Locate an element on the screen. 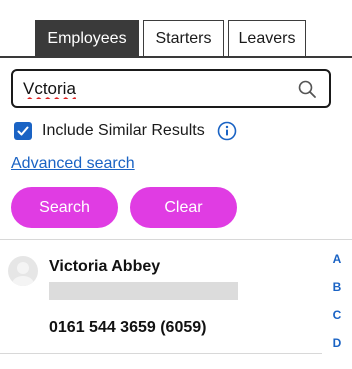  include-similar-checkbox is located at coordinates (23, 131).